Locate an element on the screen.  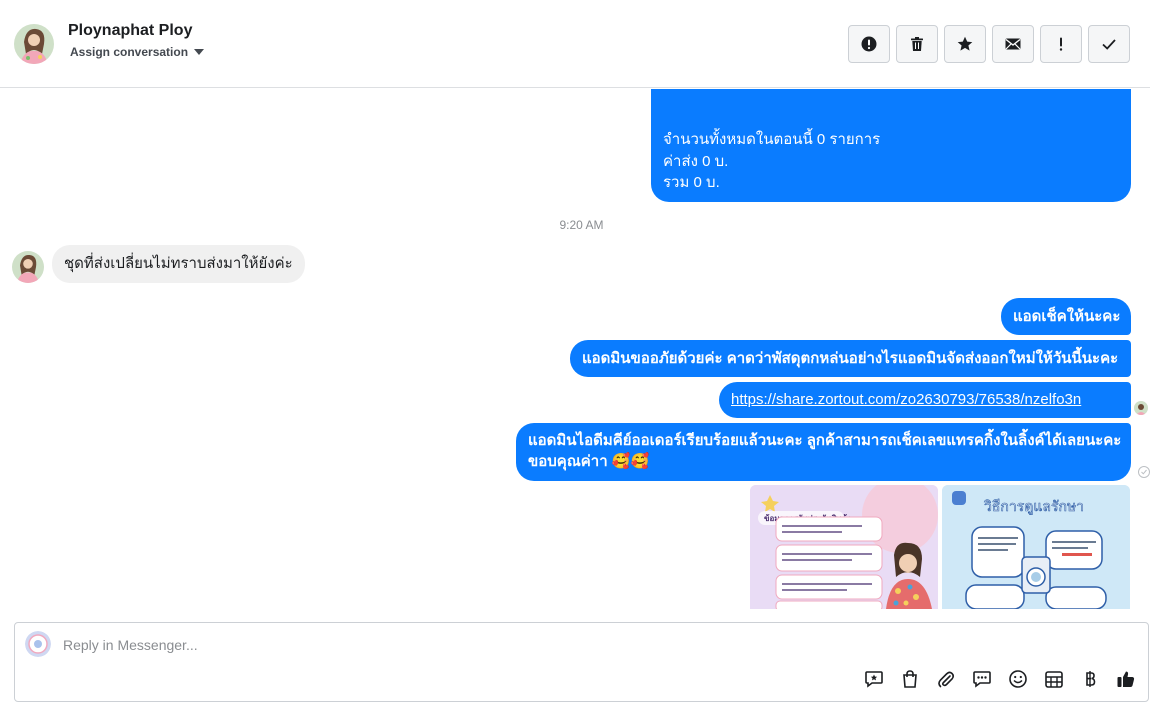
mark-spam-button is located at coordinates (869, 44).